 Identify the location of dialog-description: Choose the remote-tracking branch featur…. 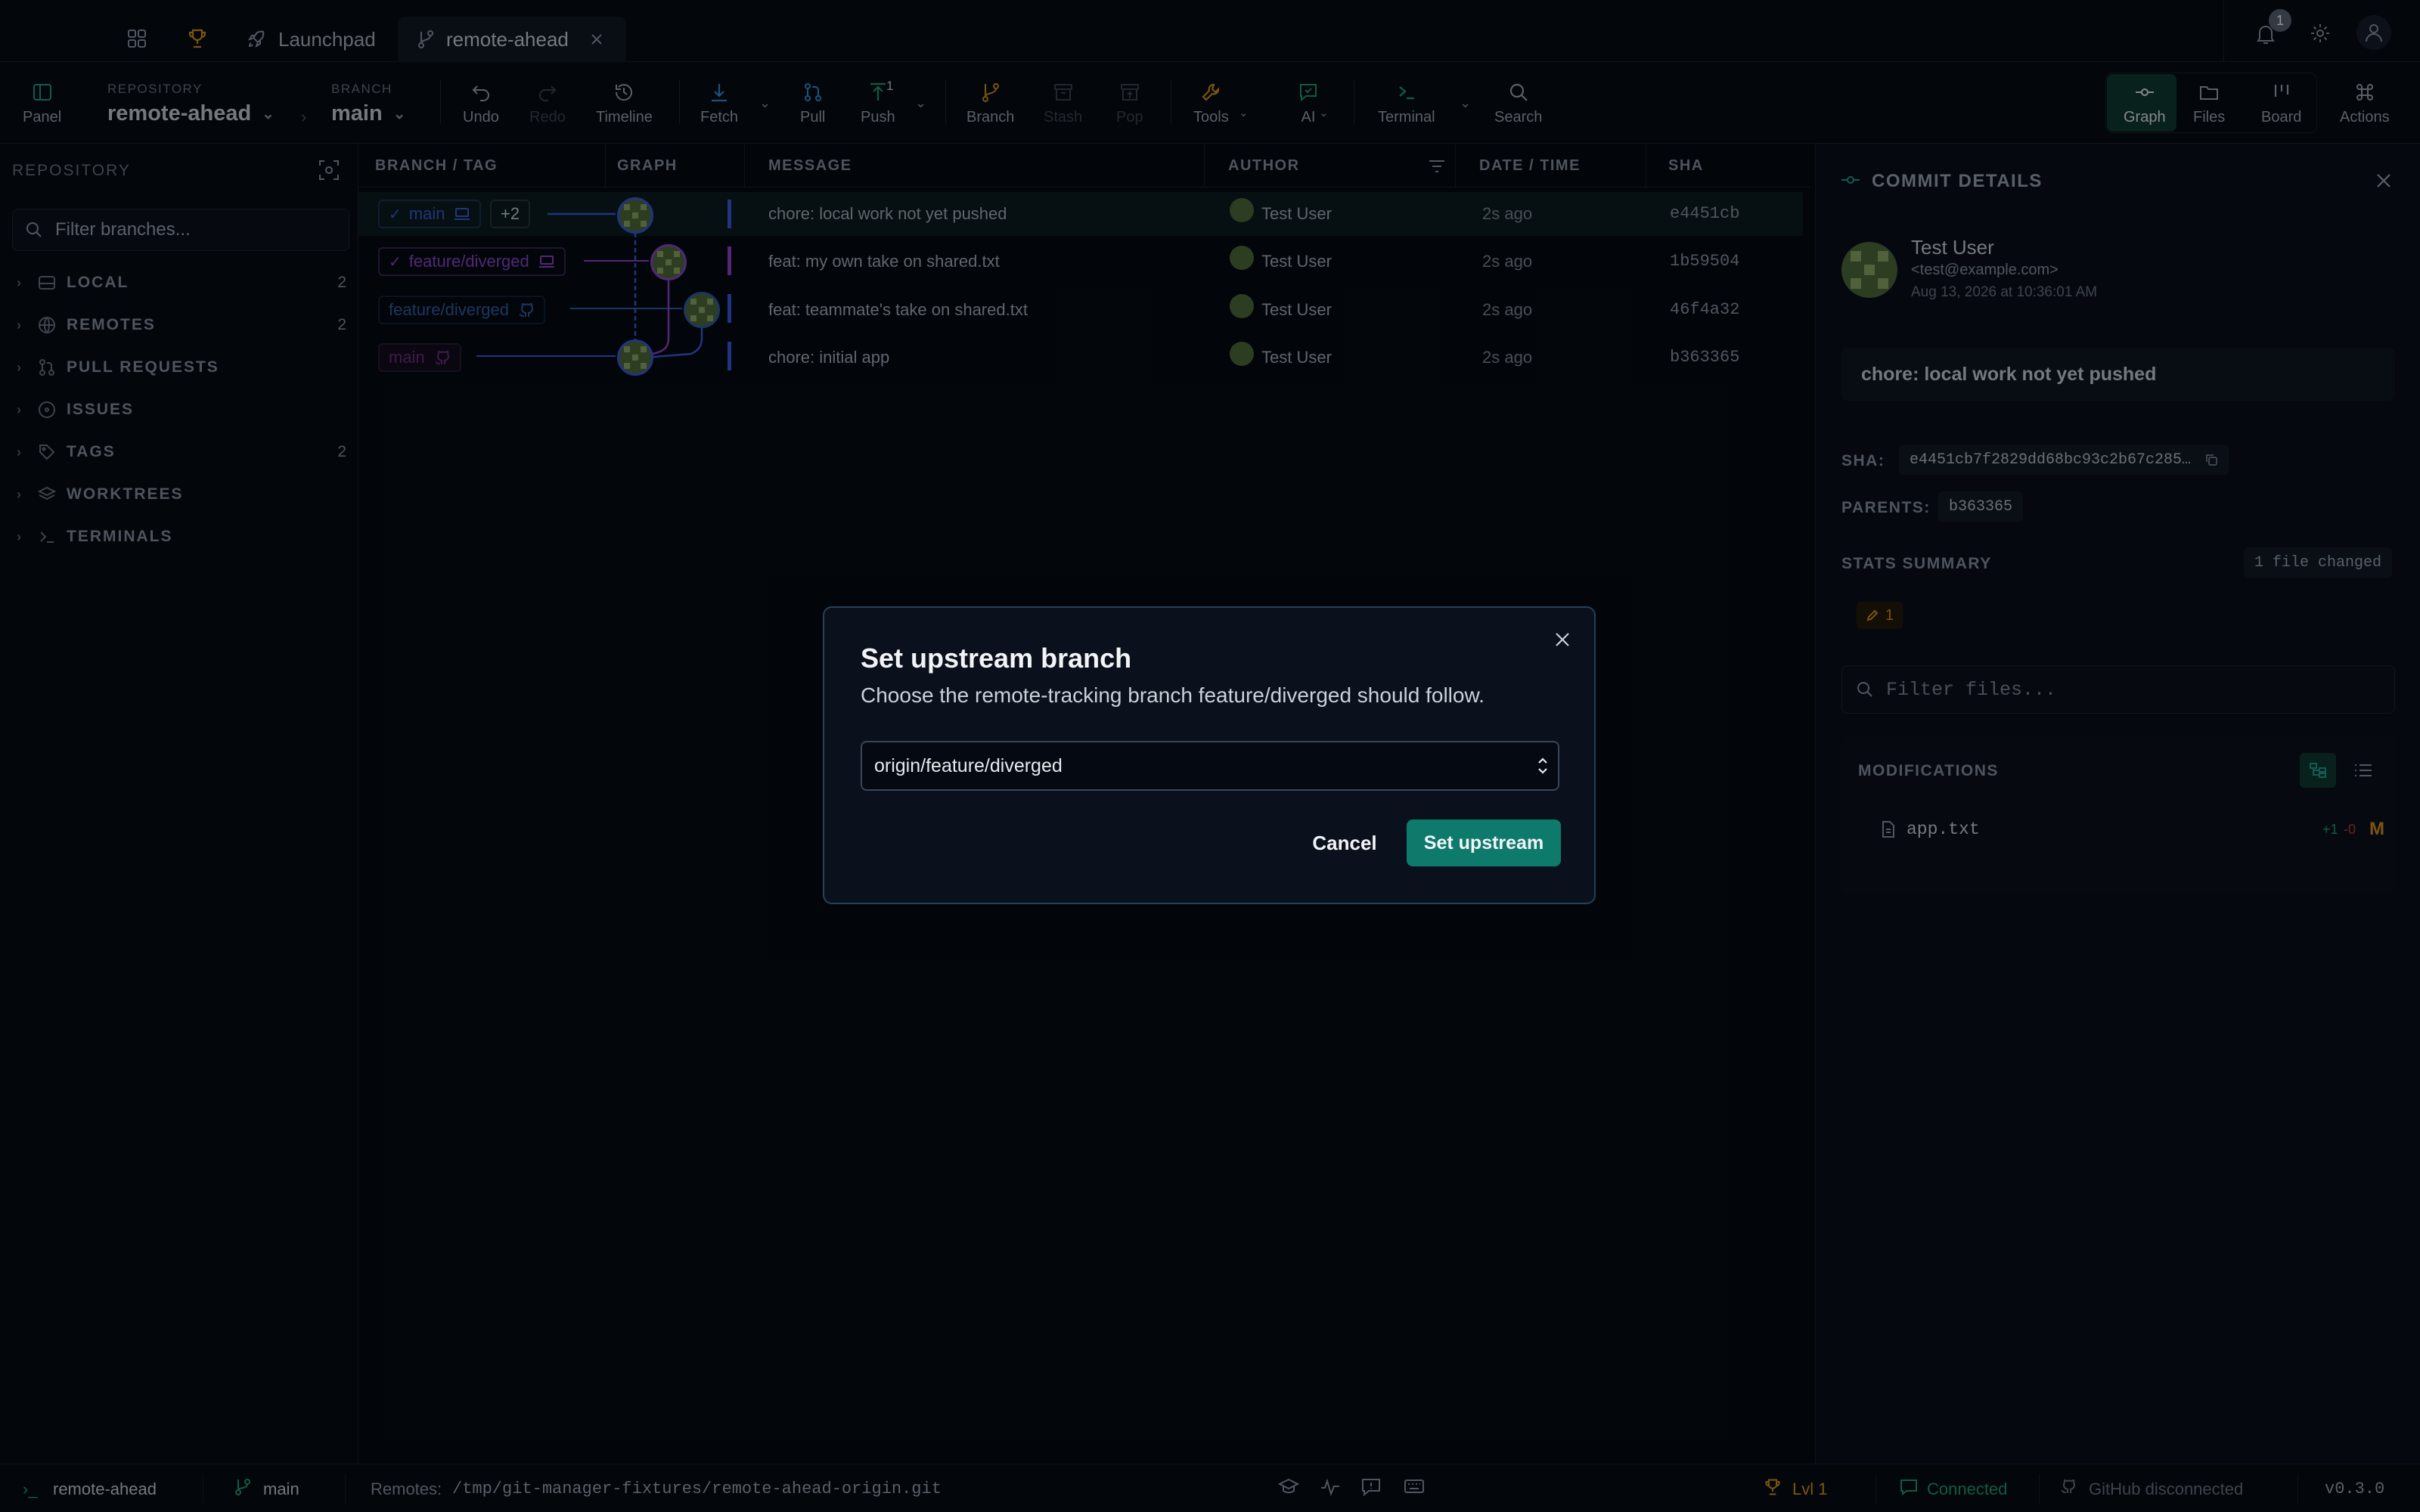
(1173, 695).